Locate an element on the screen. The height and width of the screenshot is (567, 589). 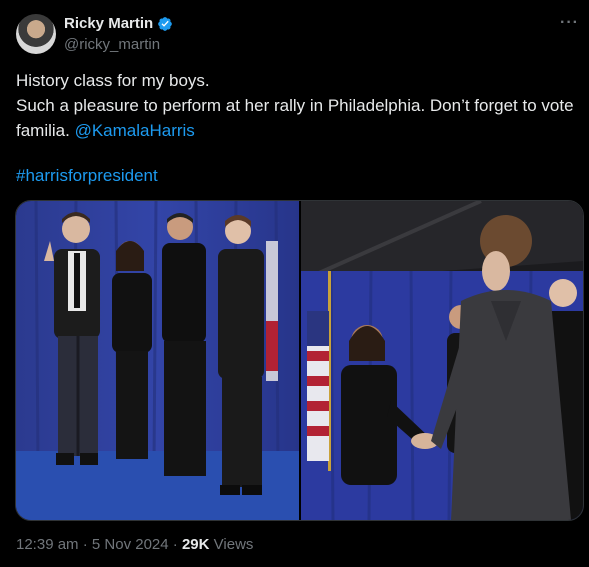
tweet-meta: 12:39 am · 5 Nov 2024 · 29K Views is located at coordinates (134, 544).